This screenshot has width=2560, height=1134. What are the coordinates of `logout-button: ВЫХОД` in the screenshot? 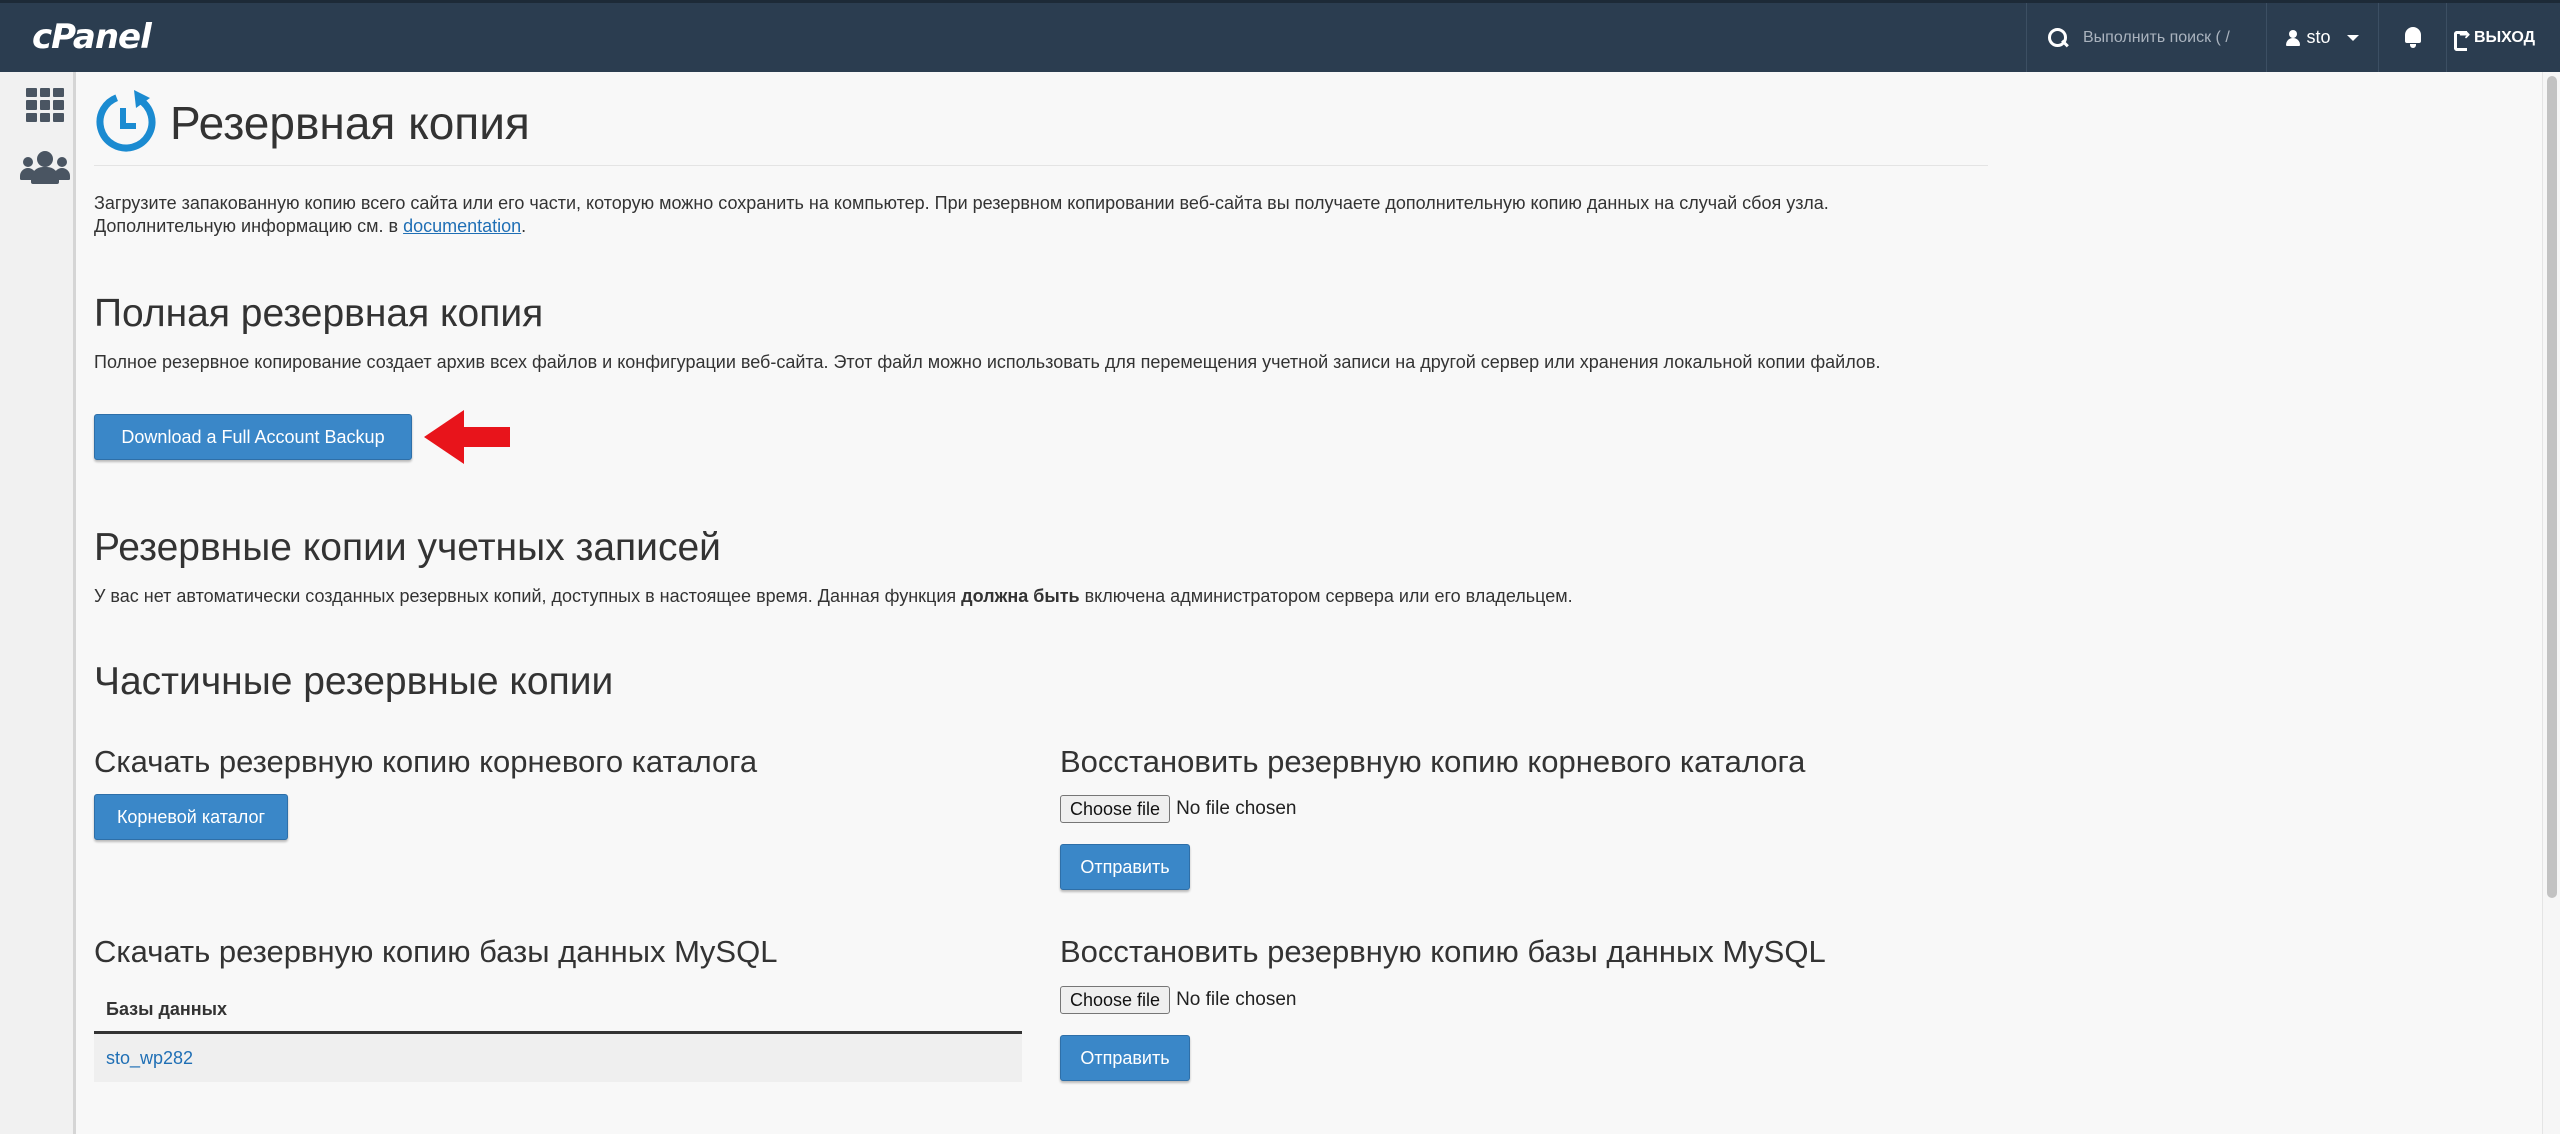 It's located at (2494, 37).